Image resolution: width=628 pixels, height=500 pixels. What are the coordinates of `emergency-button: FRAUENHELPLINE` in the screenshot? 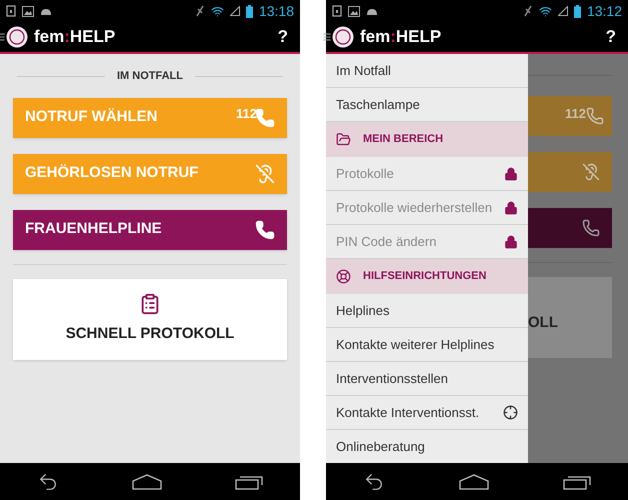 It's located at (150, 230).